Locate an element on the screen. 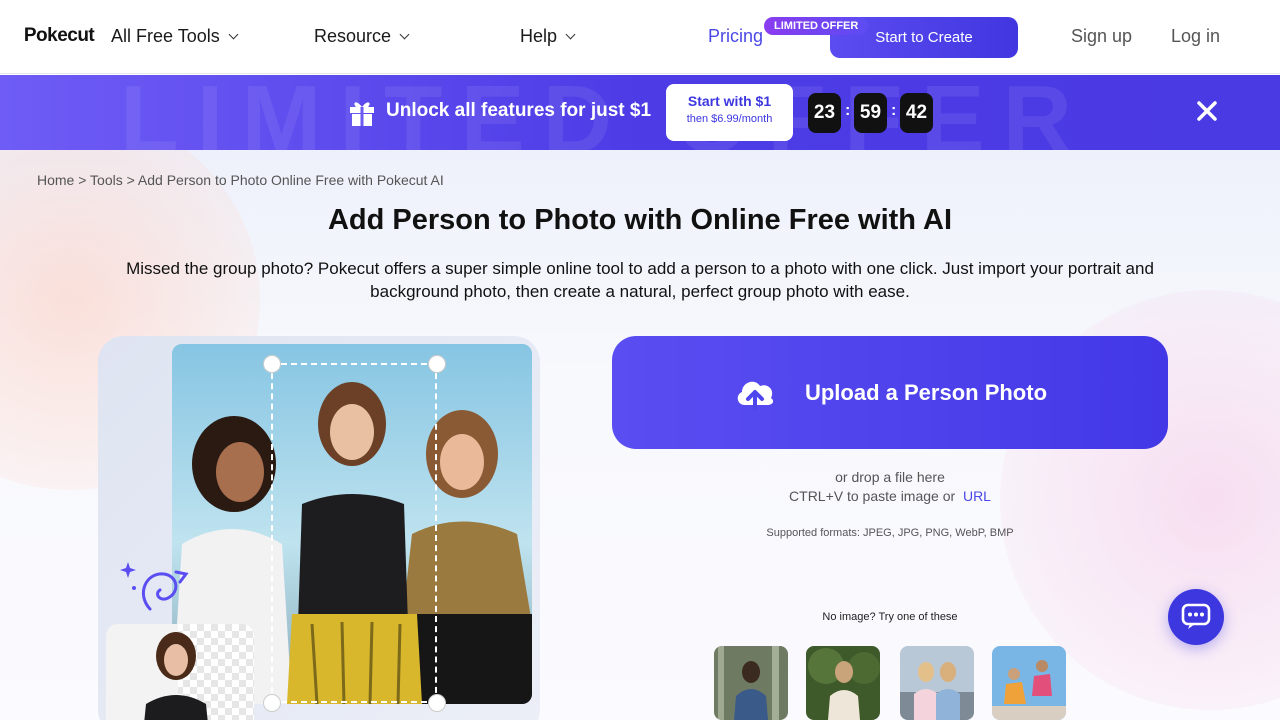 Image resolution: width=1280 pixels, height=720 pixels. limited-offer-badge: LIMITED OFFER is located at coordinates (816, 26).